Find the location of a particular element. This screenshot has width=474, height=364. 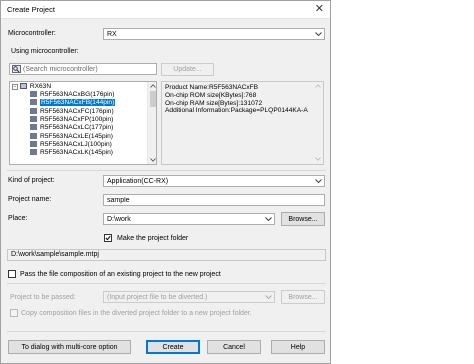

info-ram-size: On-chip RAM size[Bytes]:131072 is located at coordinates (214, 103).